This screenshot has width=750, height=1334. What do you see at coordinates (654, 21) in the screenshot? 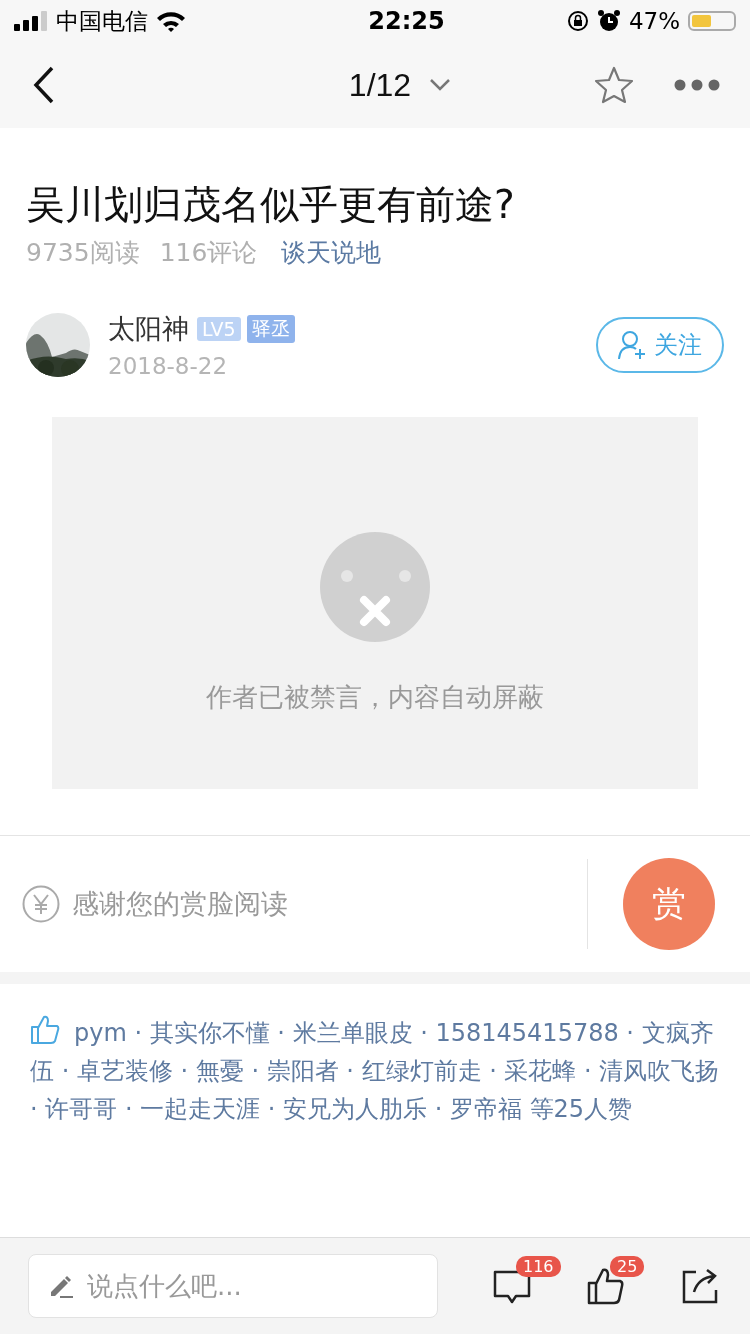
I see `battery-percent: 47%` at bounding box center [654, 21].